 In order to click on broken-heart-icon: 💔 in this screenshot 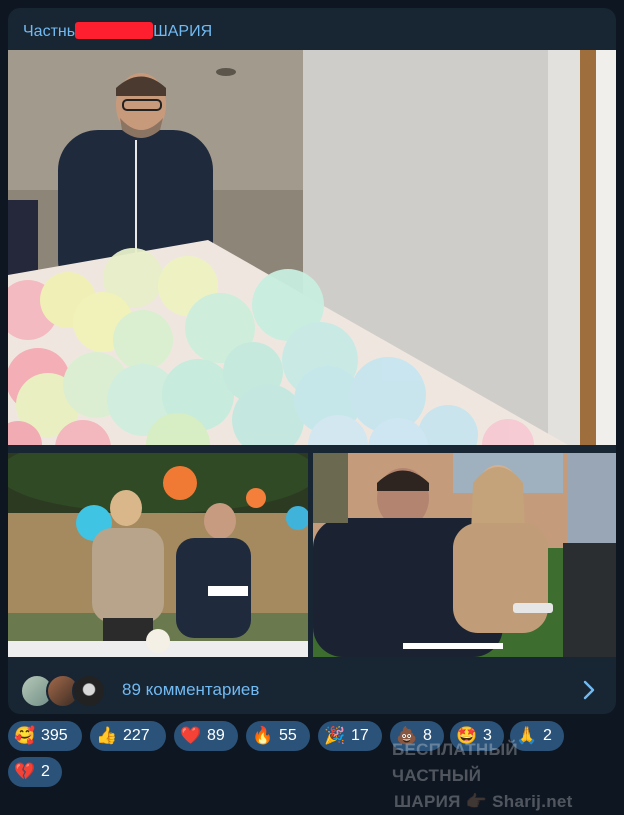, I will do `click(25, 771)`.